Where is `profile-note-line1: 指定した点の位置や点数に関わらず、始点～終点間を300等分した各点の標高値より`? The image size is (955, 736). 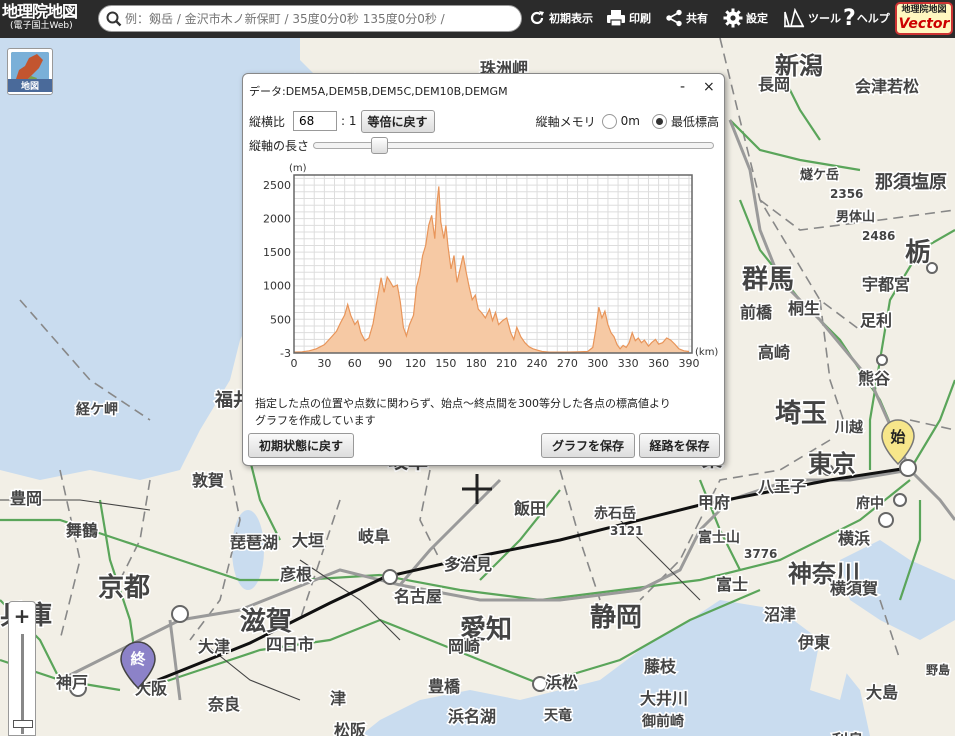 profile-note-line1: 指定した点の位置や点数に関わらず、始点～終点間を300等分した各点の標高値より is located at coordinates (463, 403).